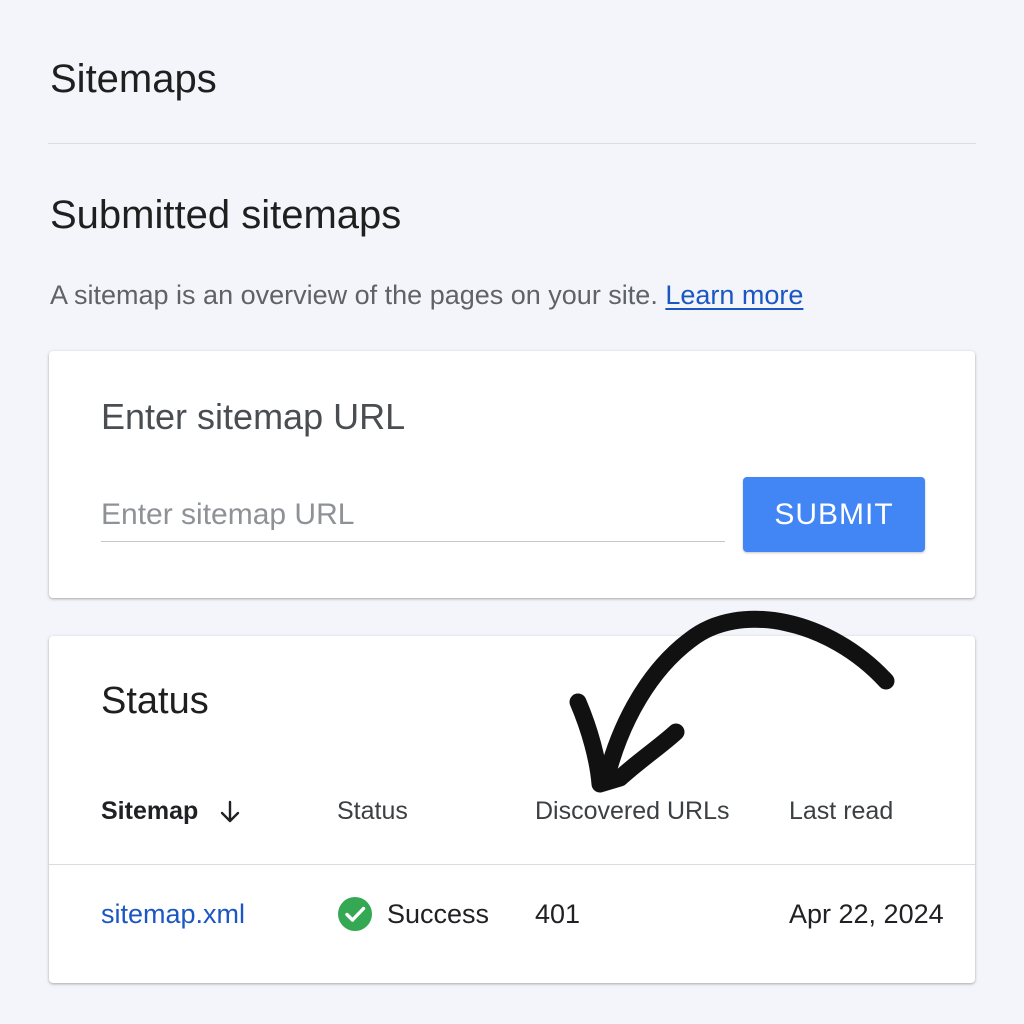 The height and width of the screenshot is (1024, 1024). What do you see at coordinates (226, 215) in the screenshot?
I see `section-title: Submitted sitemaps` at bounding box center [226, 215].